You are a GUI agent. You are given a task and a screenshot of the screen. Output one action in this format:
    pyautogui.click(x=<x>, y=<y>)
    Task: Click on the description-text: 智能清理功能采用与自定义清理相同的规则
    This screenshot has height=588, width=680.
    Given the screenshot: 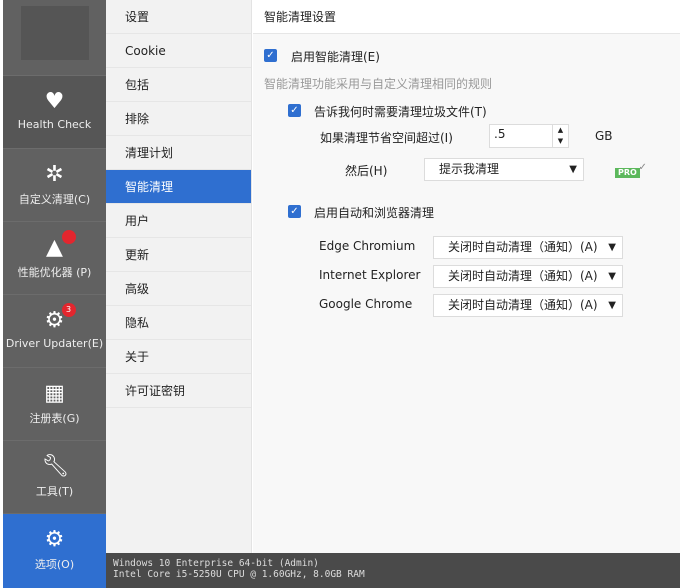 What is the action you would take?
    pyautogui.click(x=378, y=84)
    